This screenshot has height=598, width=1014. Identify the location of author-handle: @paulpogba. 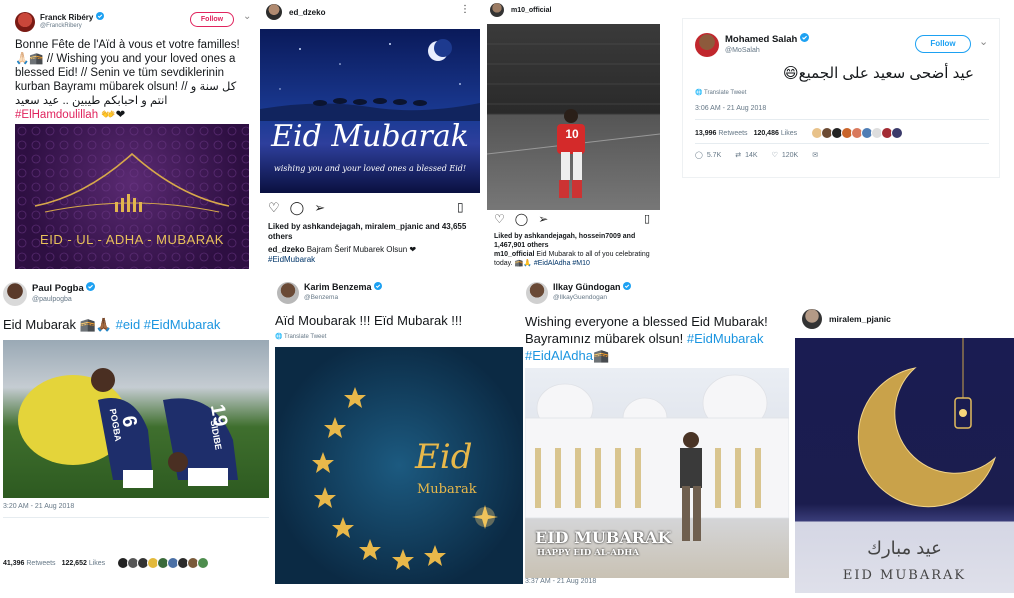
(52, 299).